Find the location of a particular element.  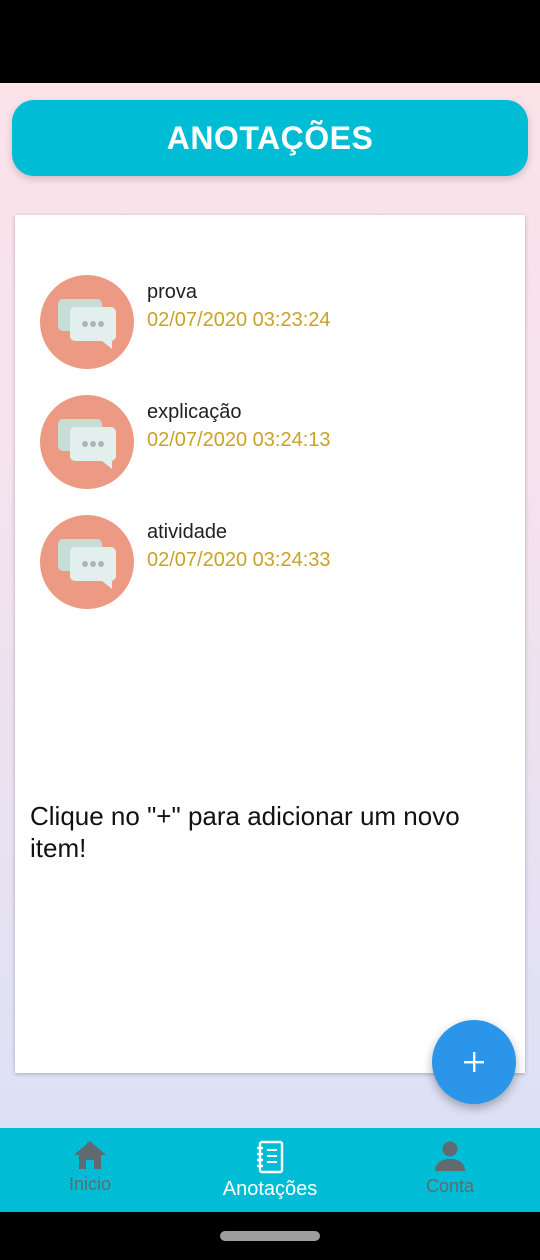

system-navigation-bar is located at coordinates (270, 1236).